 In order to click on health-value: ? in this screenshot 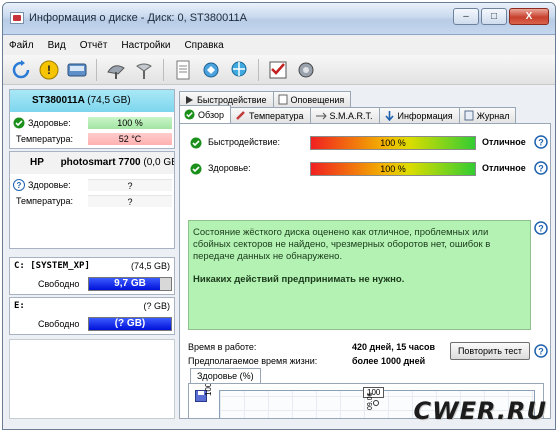, I will do `click(130, 185)`.